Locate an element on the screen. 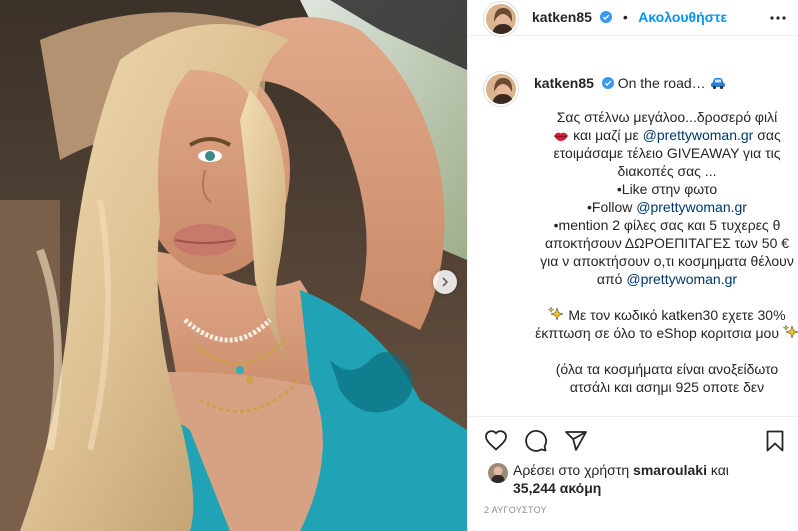 This screenshot has width=798, height=531. lips-emoji-icon is located at coordinates (561, 136).